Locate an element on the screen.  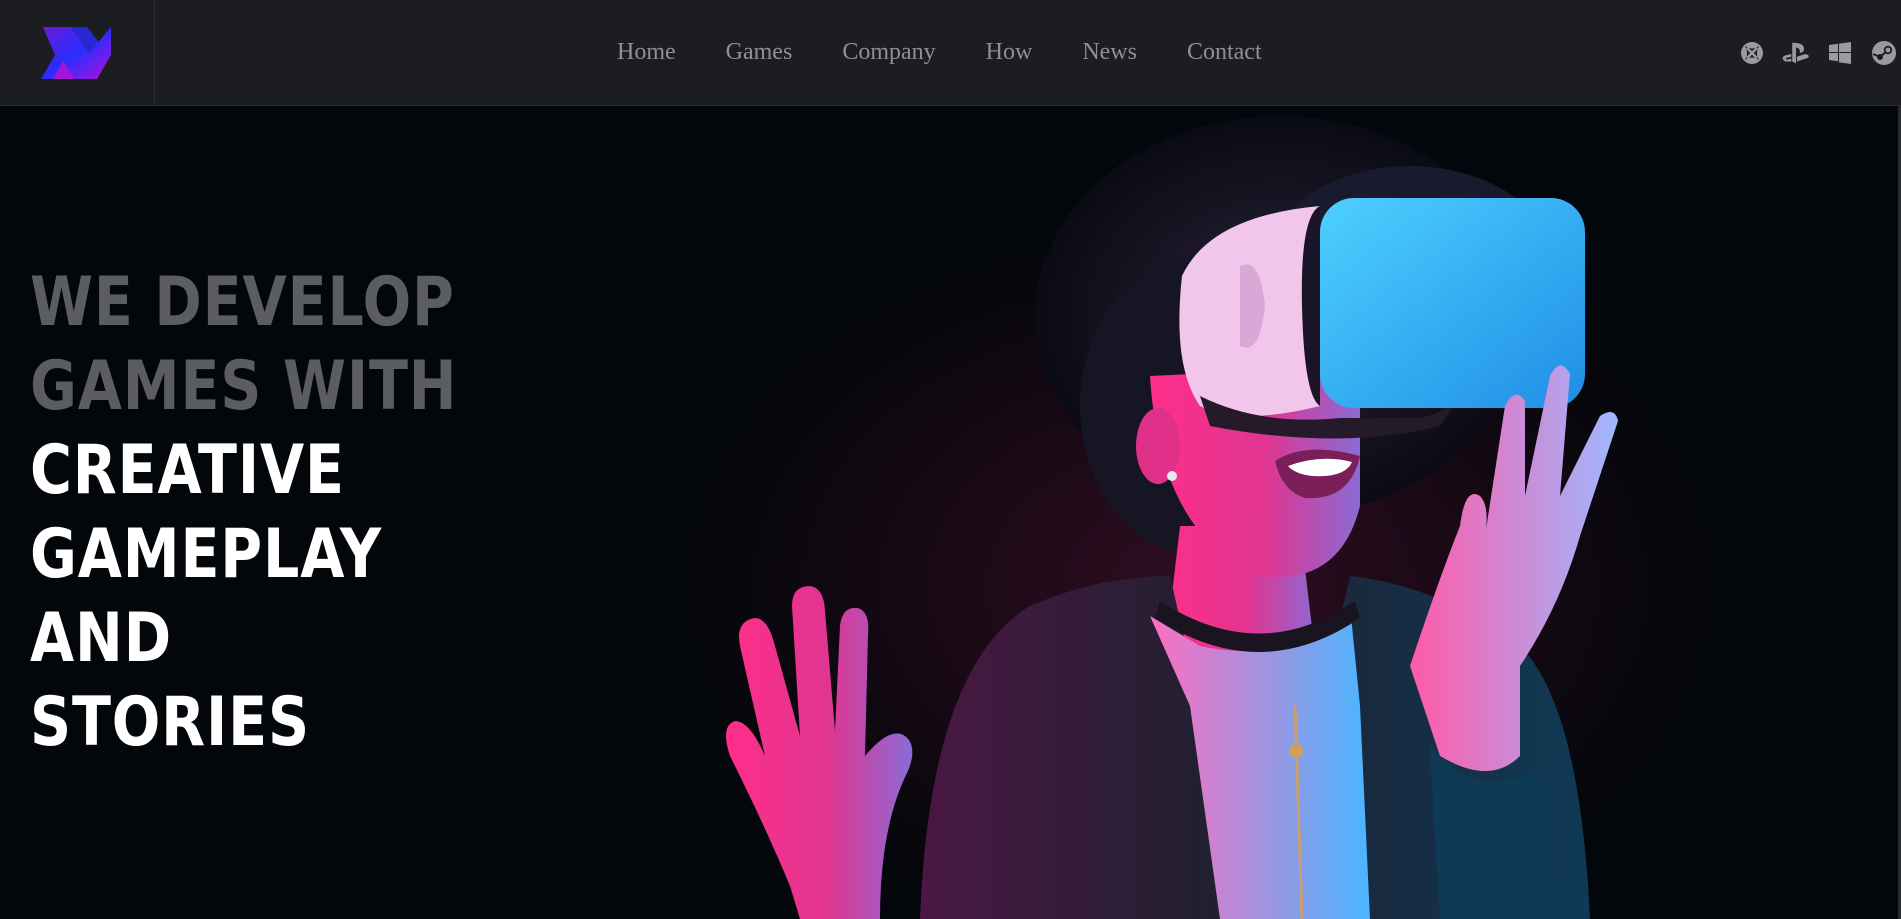
nav-games: Games is located at coordinates (759, 52).